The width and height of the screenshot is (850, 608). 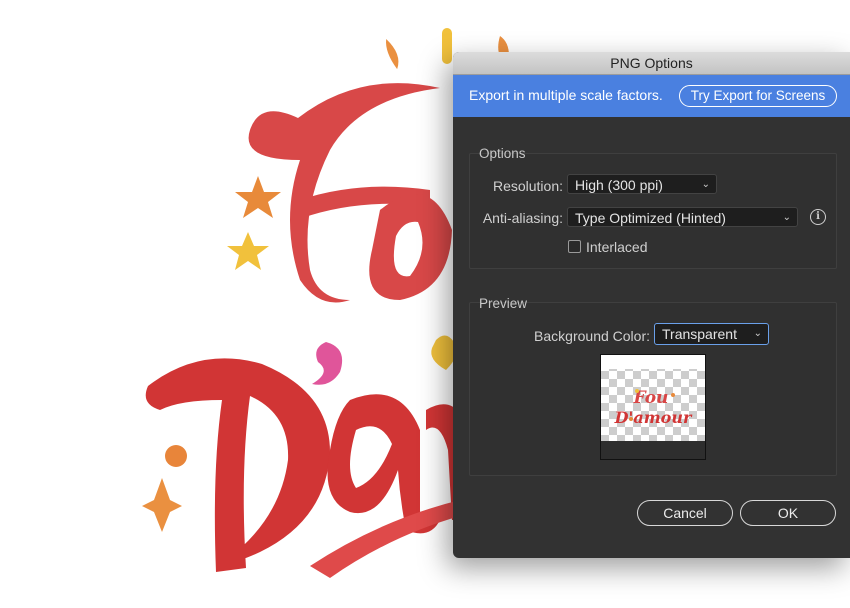 I want to click on cancel-button: Cancel, so click(x=685, y=513).